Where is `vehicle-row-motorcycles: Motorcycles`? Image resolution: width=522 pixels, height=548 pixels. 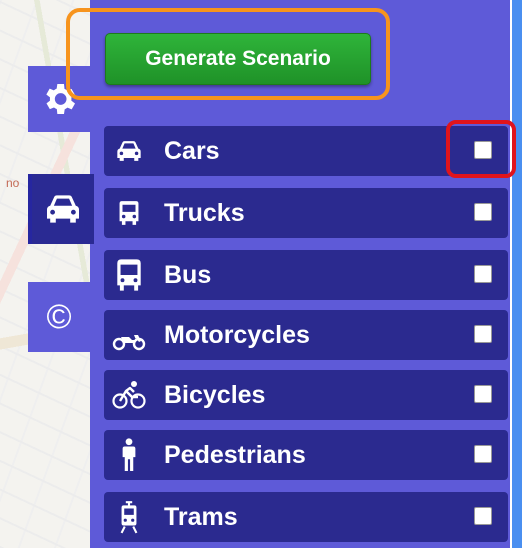 vehicle-row-motorcycles: Motorcycles is located at coordinates (306, 335).